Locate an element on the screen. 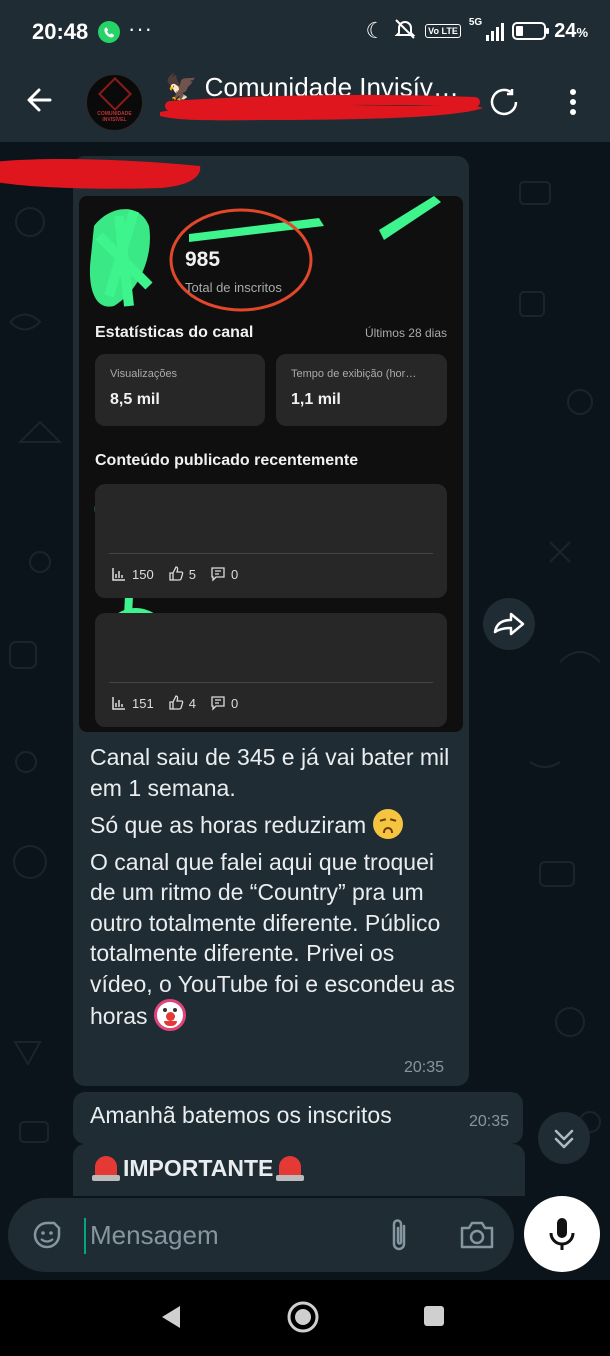 The image size is (610, 1356). whatsapp-icon is located at coordinates (109, 32).